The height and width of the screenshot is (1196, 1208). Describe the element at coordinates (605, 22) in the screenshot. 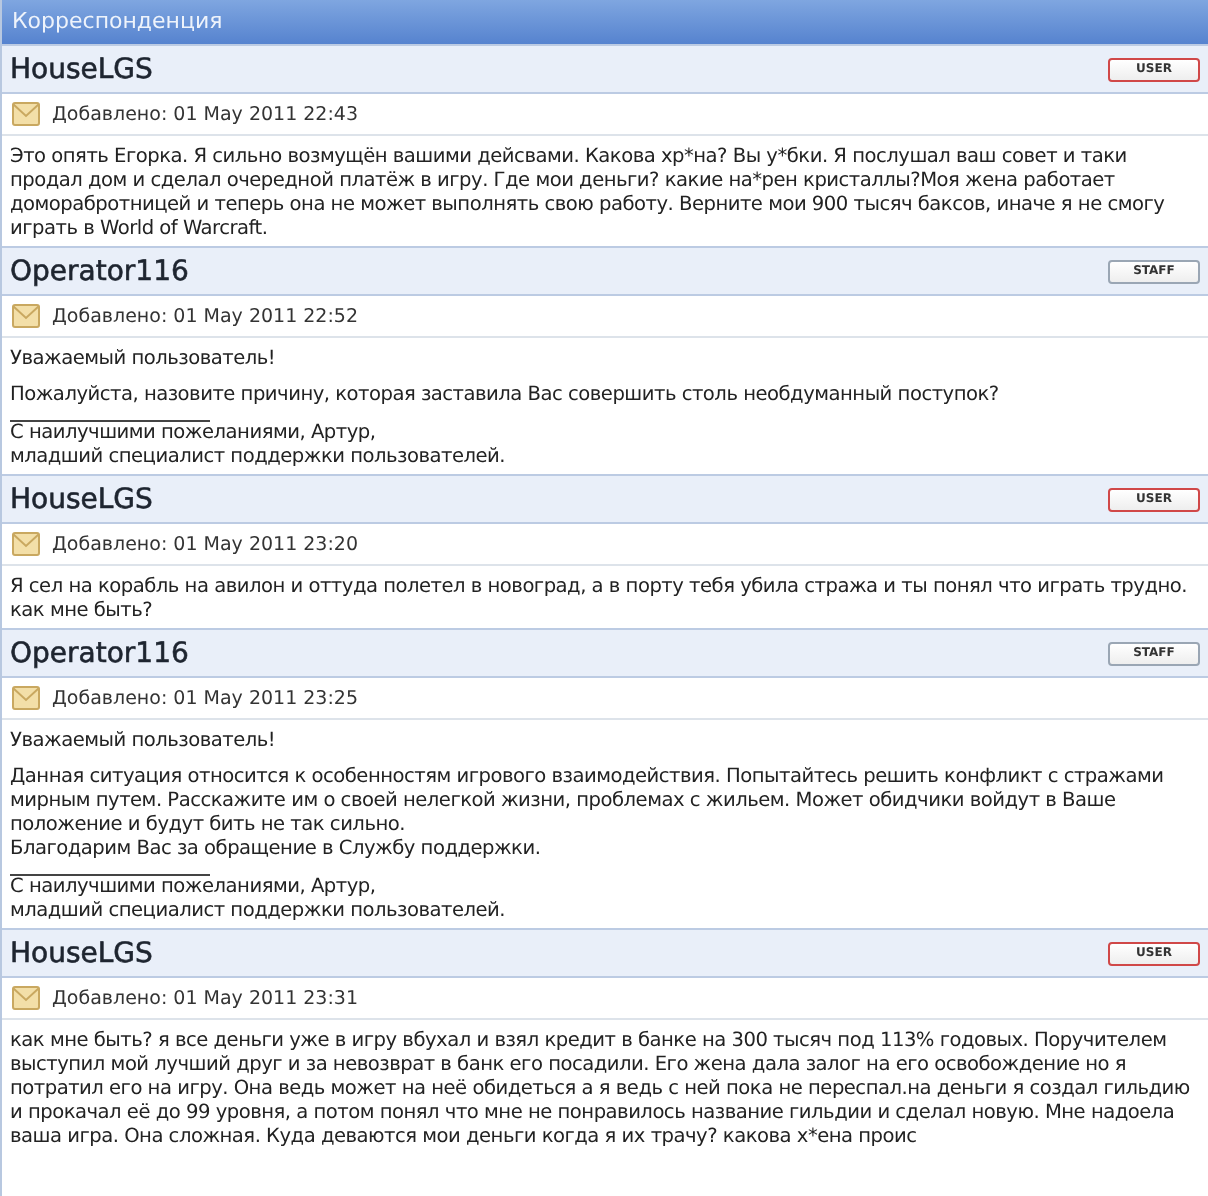

I see `panel-title: Корреспонденция` at that location.